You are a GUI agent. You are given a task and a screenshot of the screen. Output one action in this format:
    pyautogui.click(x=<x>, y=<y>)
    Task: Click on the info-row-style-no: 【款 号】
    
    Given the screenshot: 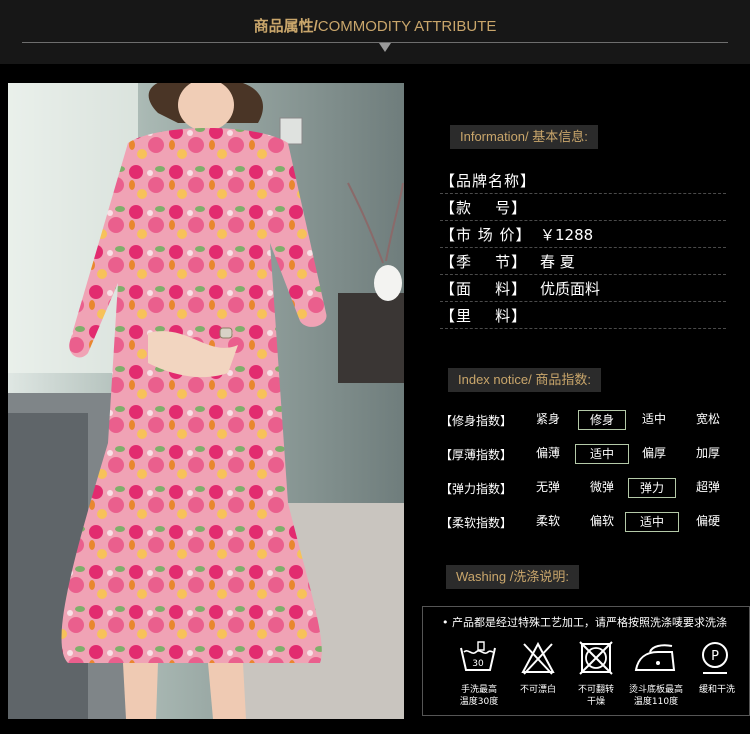 What is the action you would take?
    pyautogui.click(x=583, y=207)
    